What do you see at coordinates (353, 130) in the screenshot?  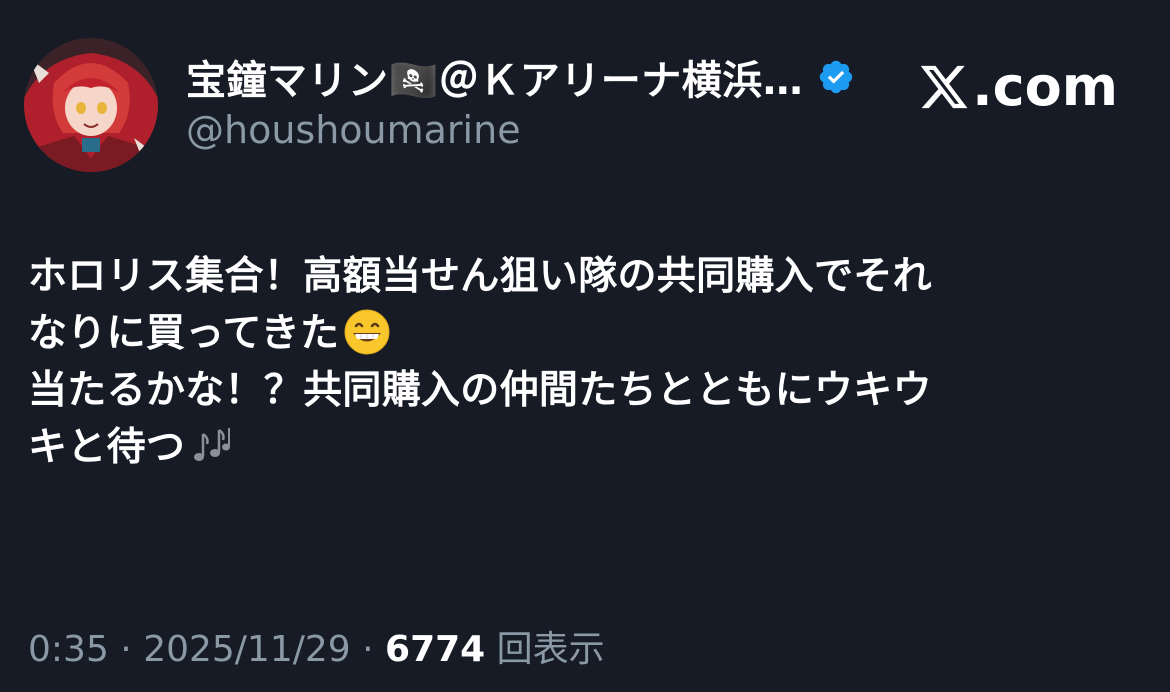 I see `user-handle: @houshoumarine` at bounding box center [353, 130].